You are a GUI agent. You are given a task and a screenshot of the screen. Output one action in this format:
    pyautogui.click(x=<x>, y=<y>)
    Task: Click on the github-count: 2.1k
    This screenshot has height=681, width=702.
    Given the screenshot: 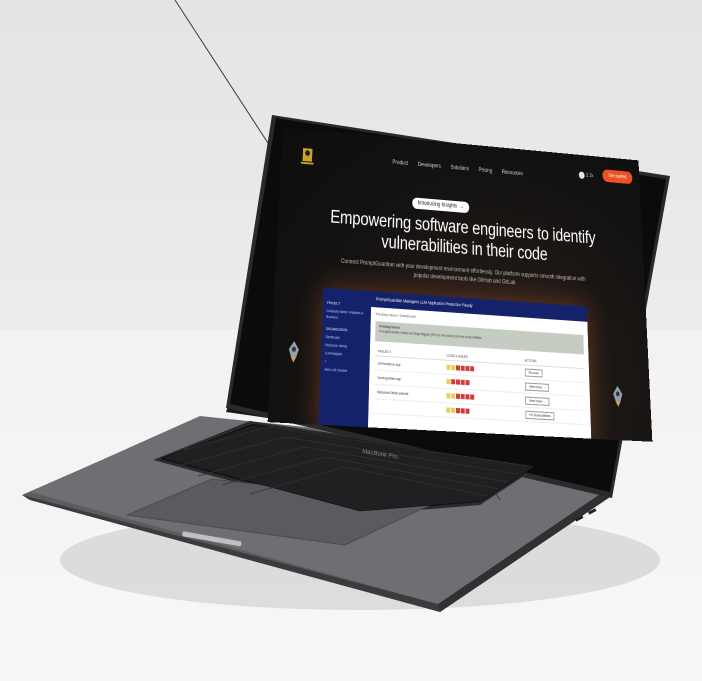 What is the action you would take?
    pyautogui.click(x=589, y=175)
    